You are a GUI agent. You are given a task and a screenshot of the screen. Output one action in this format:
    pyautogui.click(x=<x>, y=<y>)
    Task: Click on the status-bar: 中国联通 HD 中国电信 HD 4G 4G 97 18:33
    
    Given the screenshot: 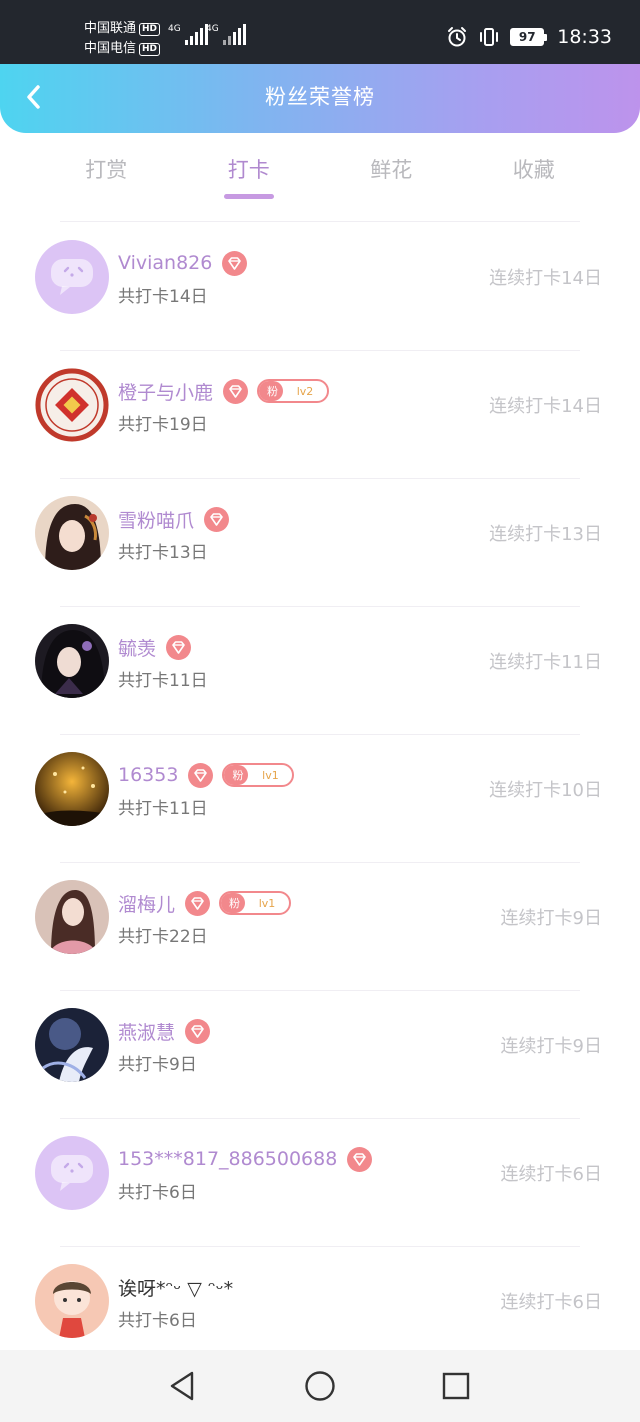 What is the action you would take?
    pyautogui.click(x=320, y=32)
    